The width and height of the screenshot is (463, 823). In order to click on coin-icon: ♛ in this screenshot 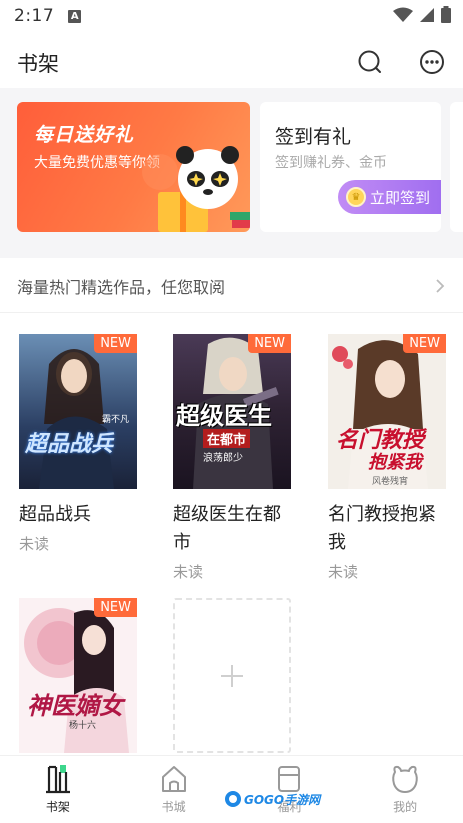, I will do `click(356, 197)`.